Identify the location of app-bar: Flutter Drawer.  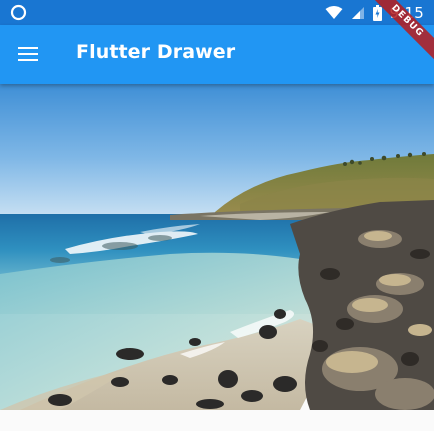
(217, 54).